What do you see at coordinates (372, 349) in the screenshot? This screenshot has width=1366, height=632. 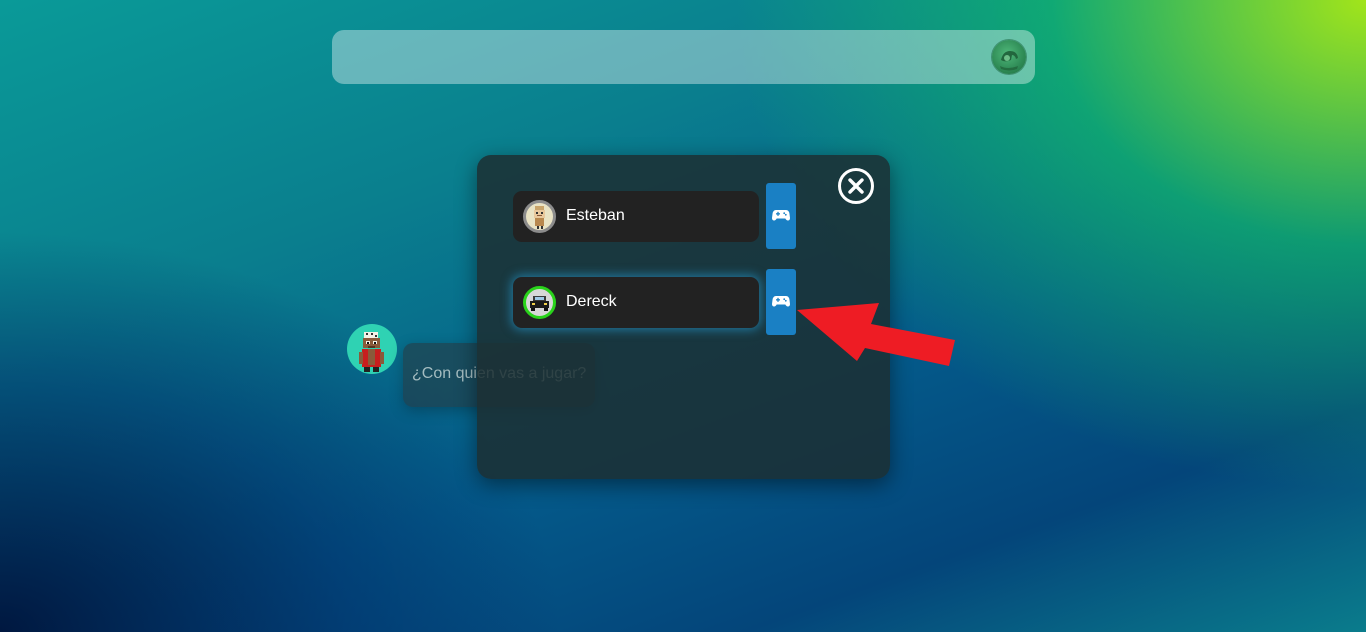 I see `assistant-avatar-icon` at bounding box center [372, 349].